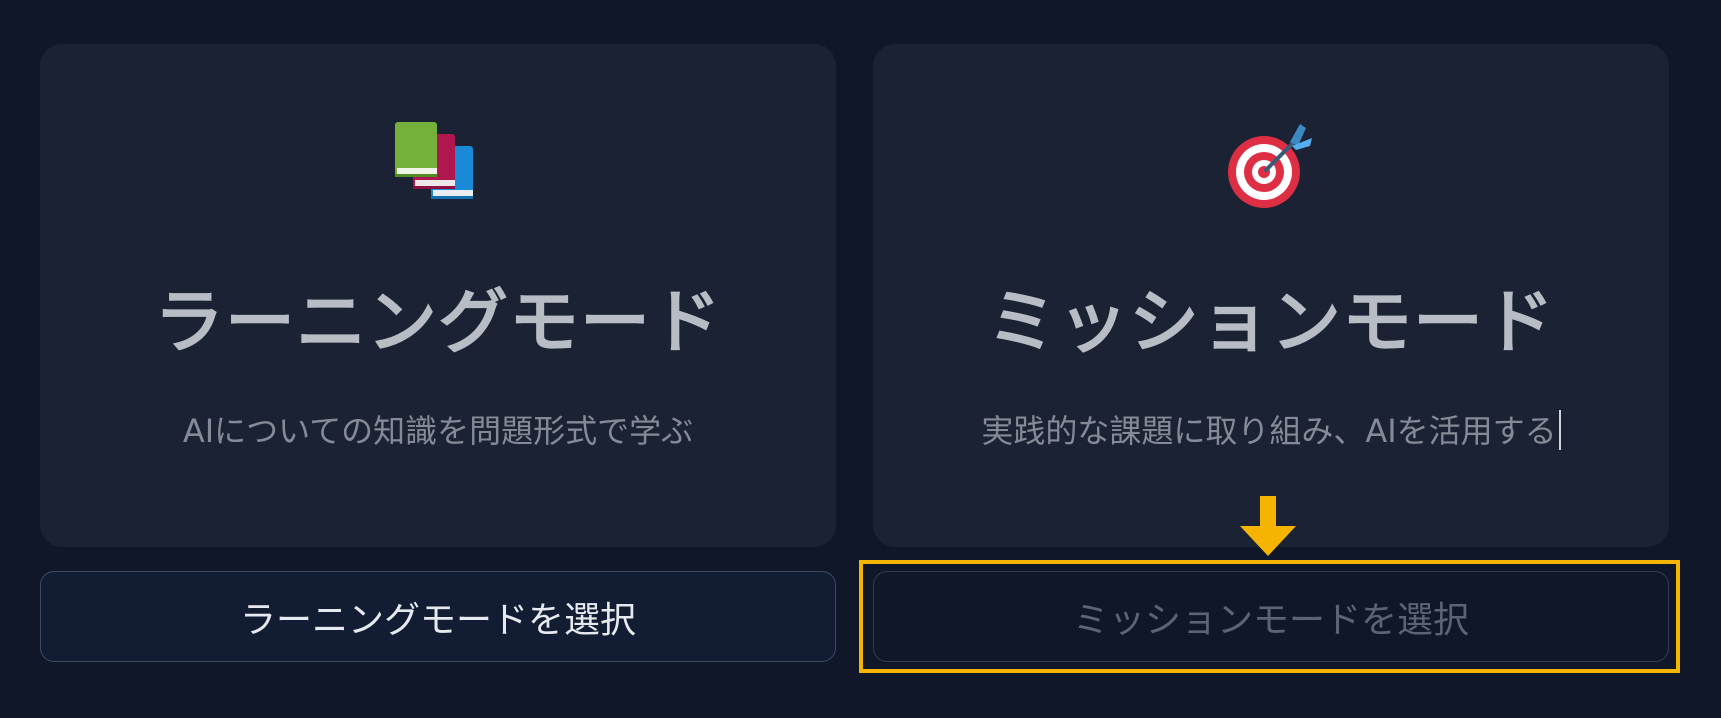 Image resolution: width=1721 pixels, height=718 pixels. I want to click on target-dart-icon, so click(1271, 165).